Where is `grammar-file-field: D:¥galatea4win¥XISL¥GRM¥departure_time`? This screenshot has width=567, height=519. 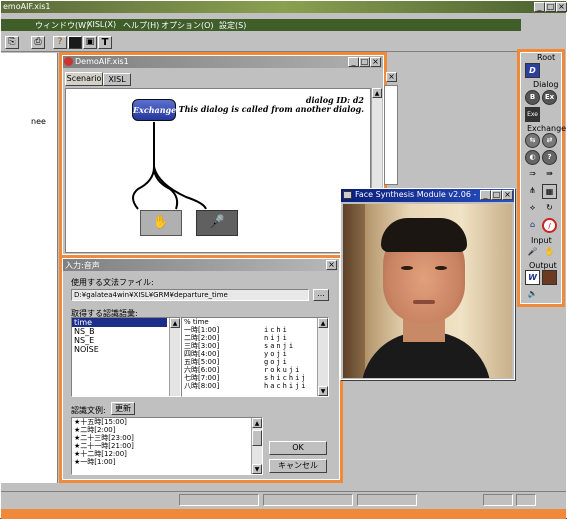 grammar-file-field: D:¥galatea4win¥XISL¥GRM¥departure_time is located at coordinates (190, 295).